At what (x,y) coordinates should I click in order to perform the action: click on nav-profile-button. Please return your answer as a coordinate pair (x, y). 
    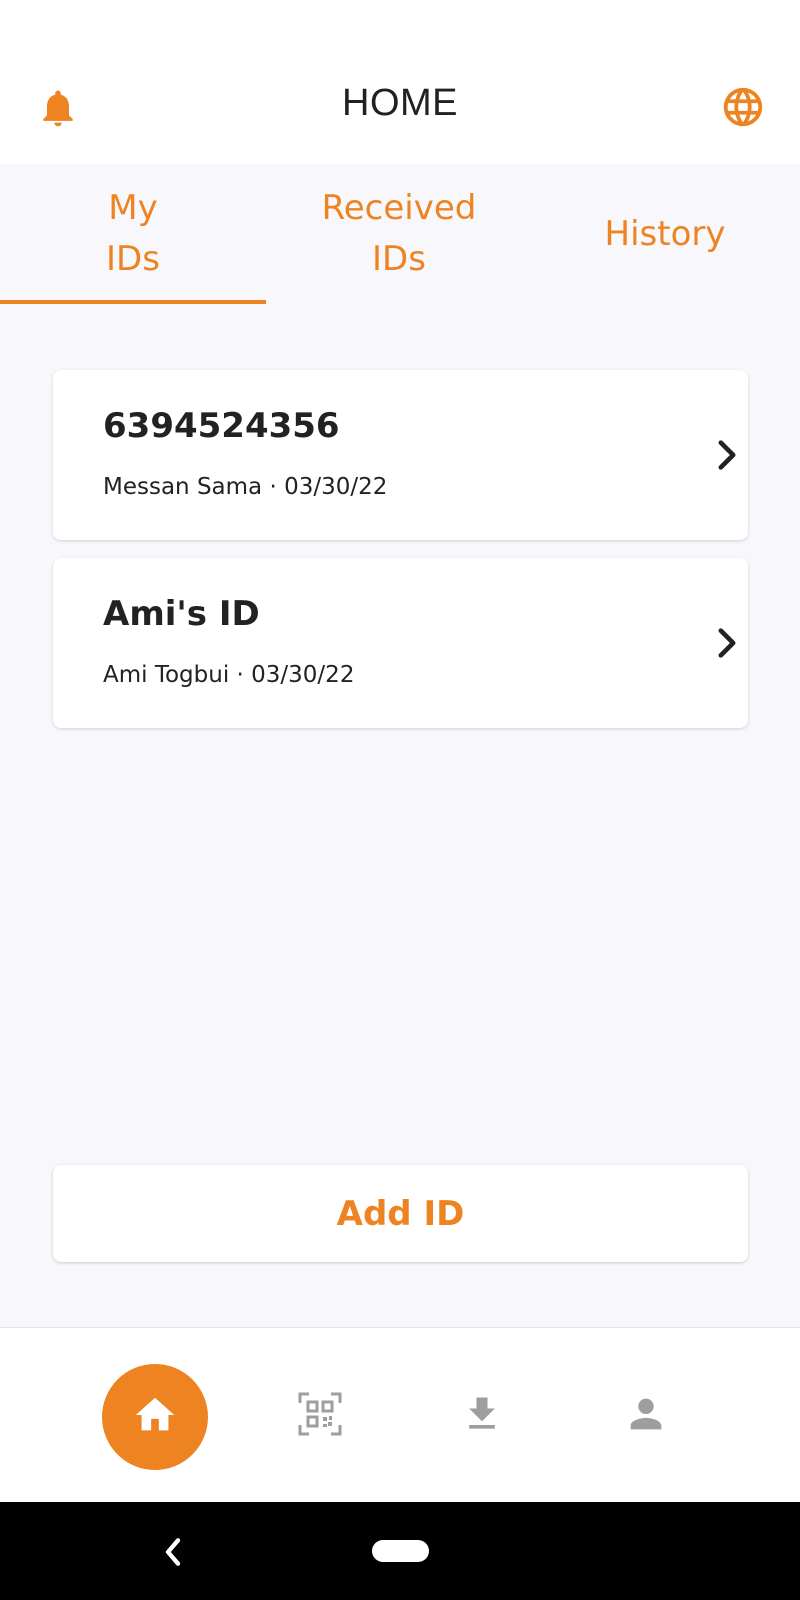
    Looking at the image, I should click on (646, 1416).